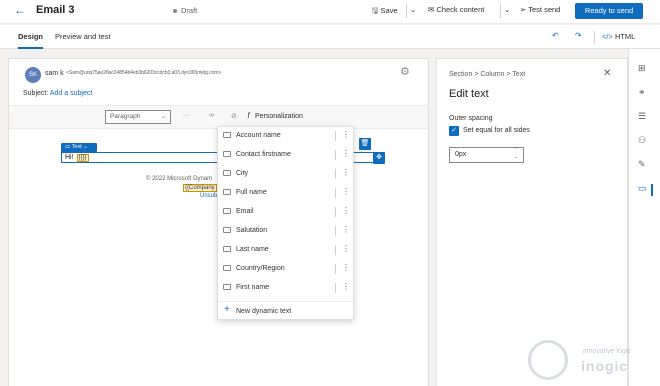 Image resolution: width=660 pixels, height=386 pixels. Describe the element at coordinates (607, 73) in the screenshot. I see `close-icon: ✕` at that location.